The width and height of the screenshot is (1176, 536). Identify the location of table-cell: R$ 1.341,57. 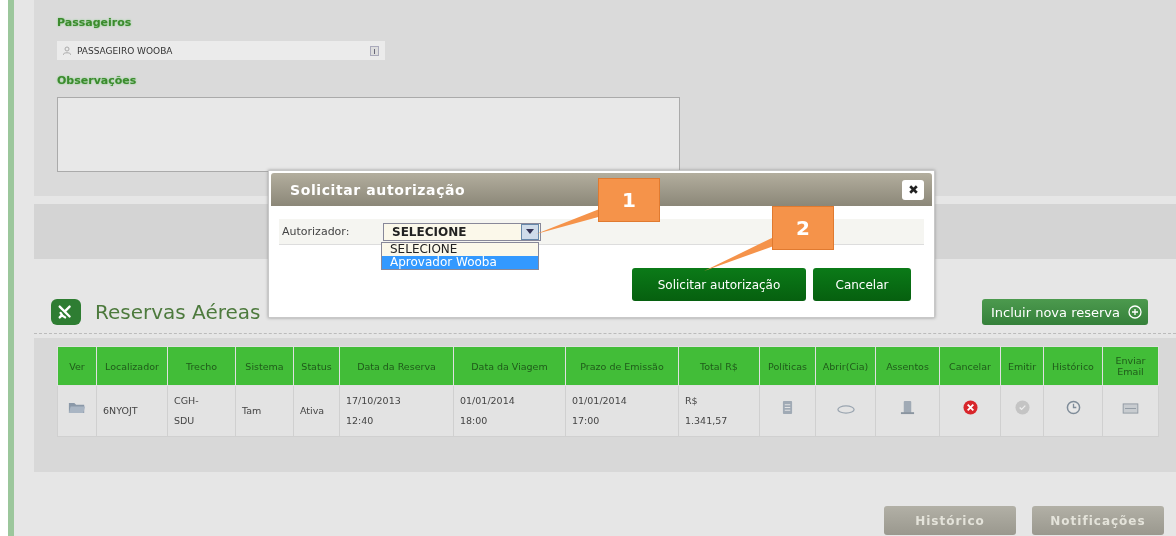
(719, 411).